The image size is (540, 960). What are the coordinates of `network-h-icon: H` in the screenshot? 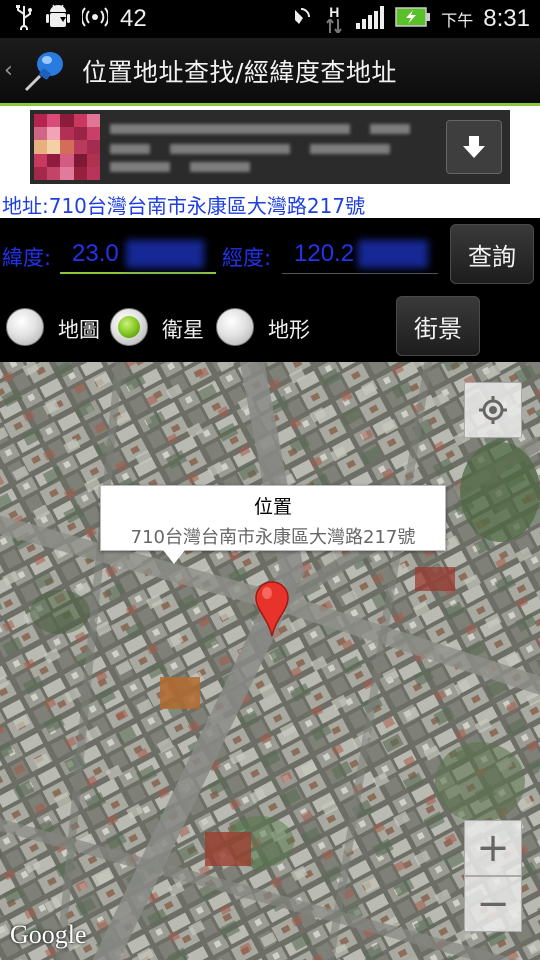 It's located at (334, 19).